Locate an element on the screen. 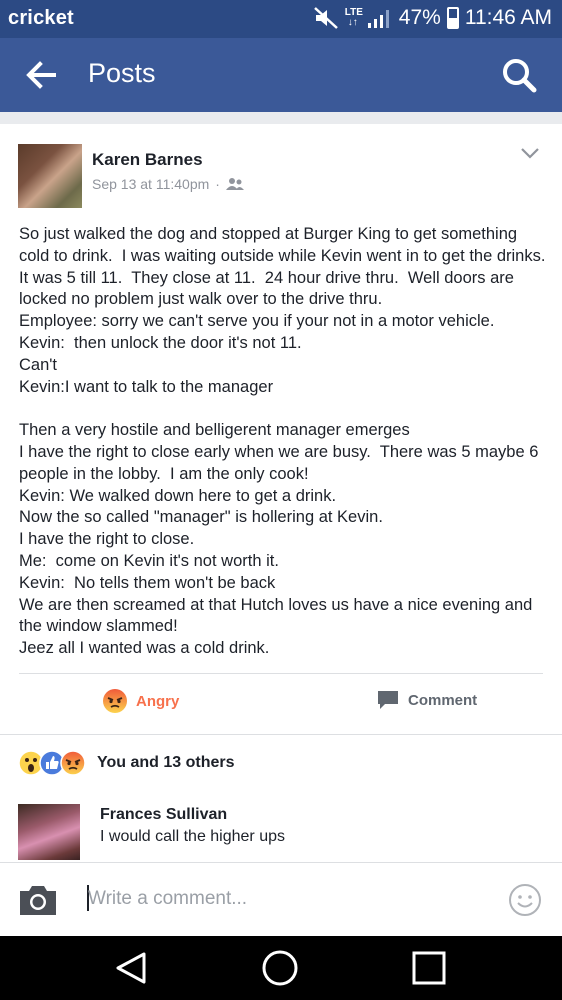 The image size is (562, 1000). feed-gap is located at coordinates (281, 118).